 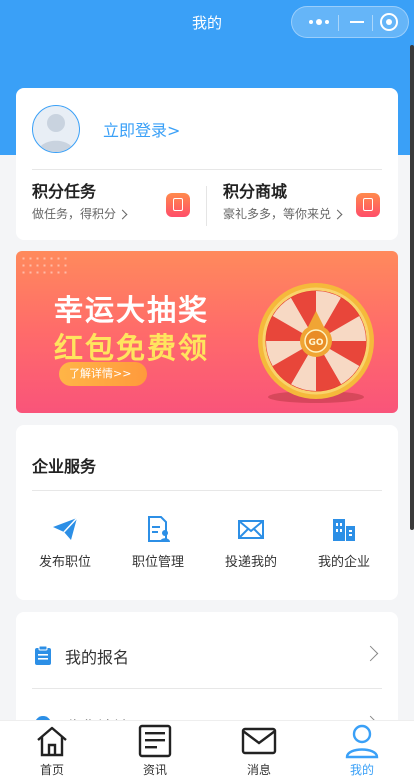 What do you see at coordinates (64, 466) in the screenshot?
I see `section-title: 企业服务` at bounding box center [64, 466].